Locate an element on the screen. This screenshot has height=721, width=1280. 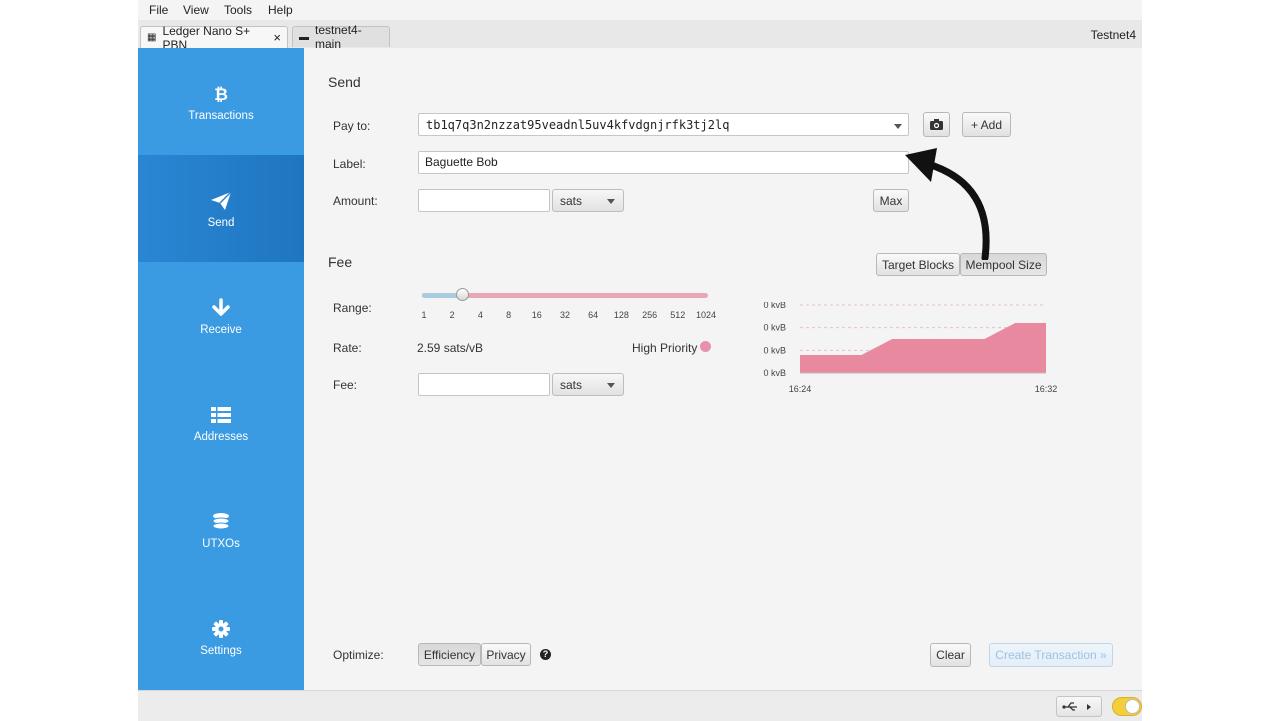
range-tick-label: 1024 is located at coordinates (706, 315).